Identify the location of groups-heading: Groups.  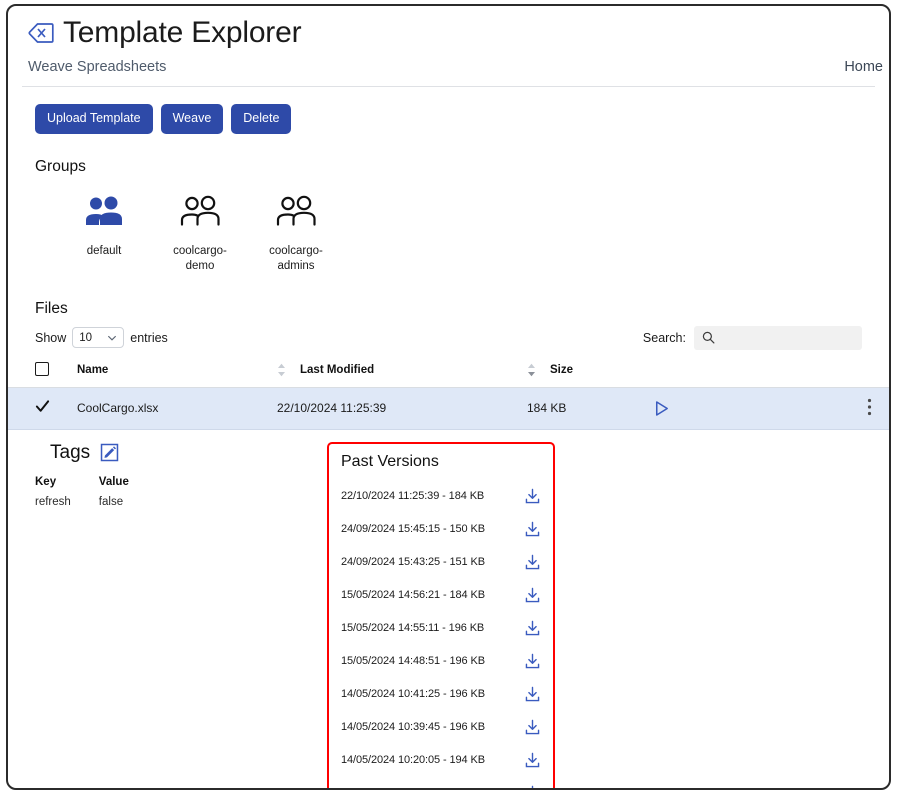
(60, 166).